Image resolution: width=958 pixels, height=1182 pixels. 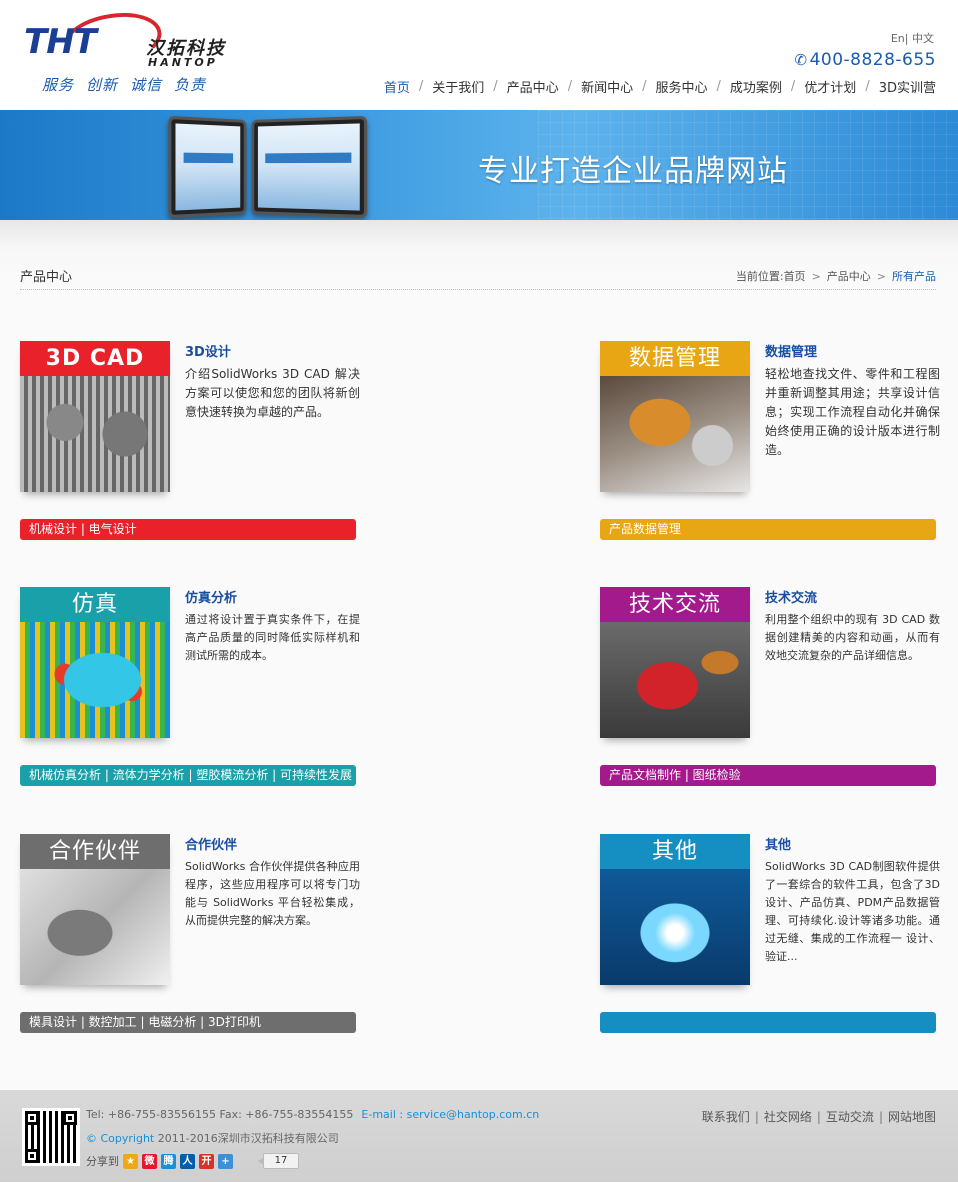 What do you see at coordinates (633, 171) in the screenshot?
I see `banner-headline: 专业打造企业品牌网站` at bounding box center [633, 171].